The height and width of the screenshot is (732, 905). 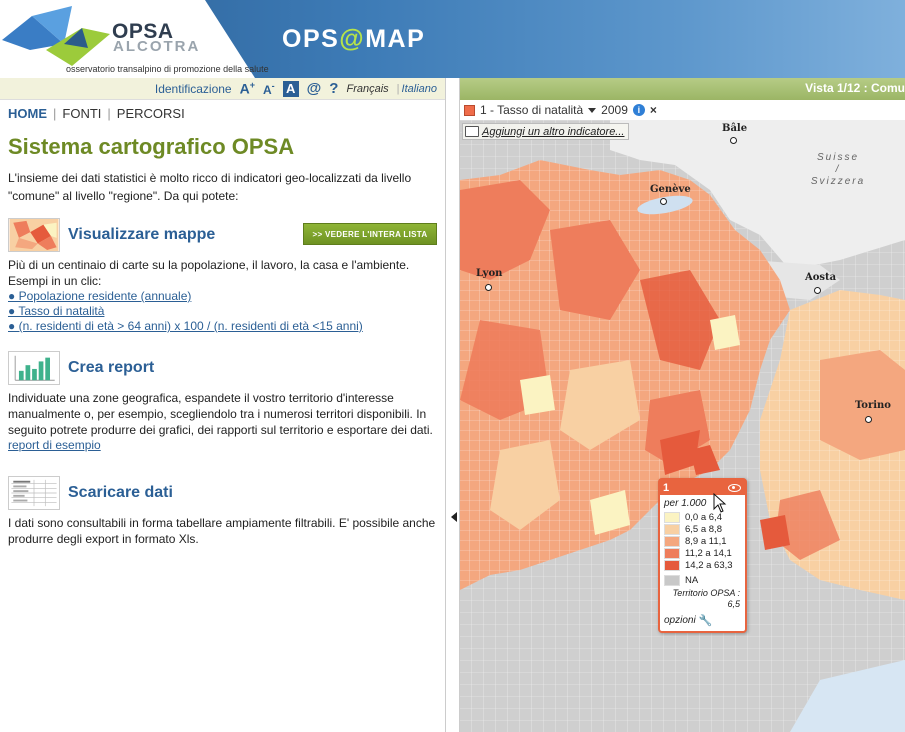 What do you see at coordinates (57, 37) in the screenshot?
I see `opsa-logo-icon` at bounding box center [57, 37].